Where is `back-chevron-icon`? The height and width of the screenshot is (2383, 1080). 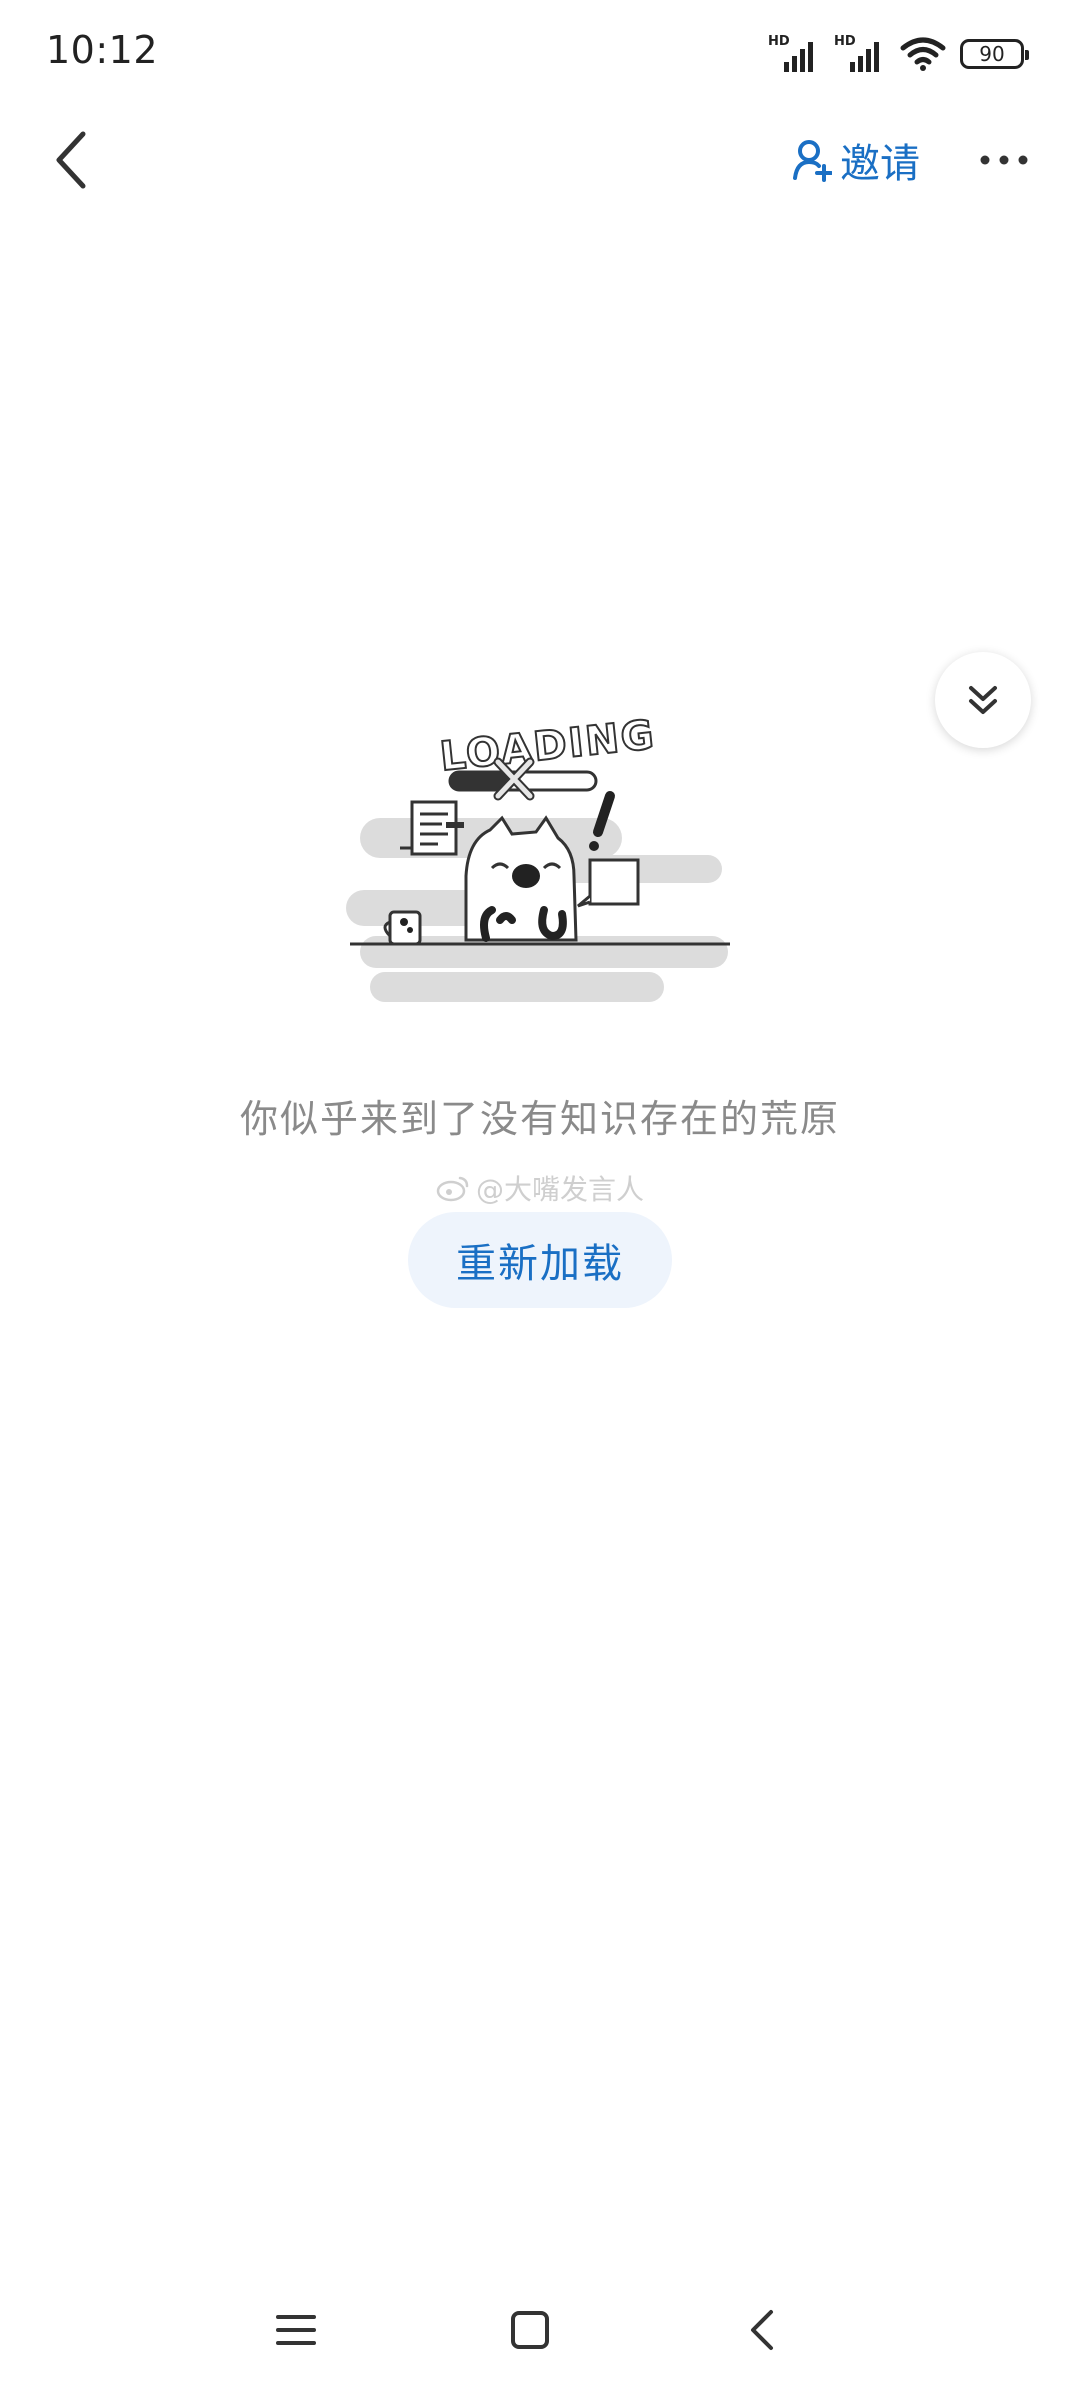
back-chevron-icon is located at coordinates (762, 2330).